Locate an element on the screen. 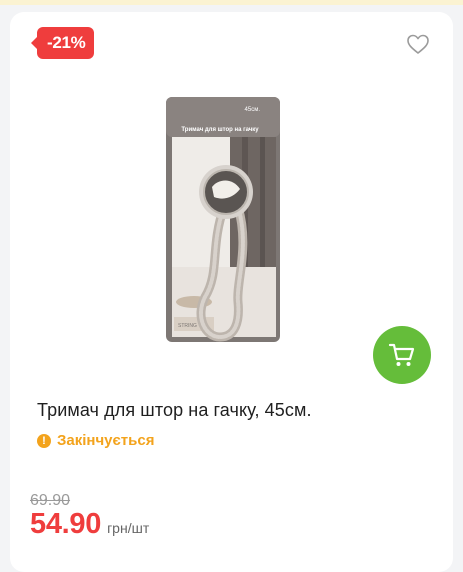  exclamation-circle-icon: ! is located at coordinates (44, 440).